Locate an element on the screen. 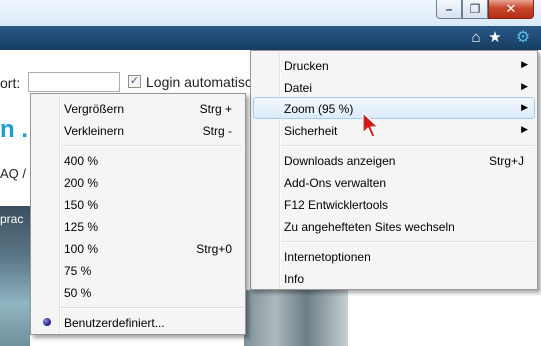 This screenshot has height=346, width=541. menu-item-downloads: Downloads anzeigen Strg+J is located at coordinates (394, 160).